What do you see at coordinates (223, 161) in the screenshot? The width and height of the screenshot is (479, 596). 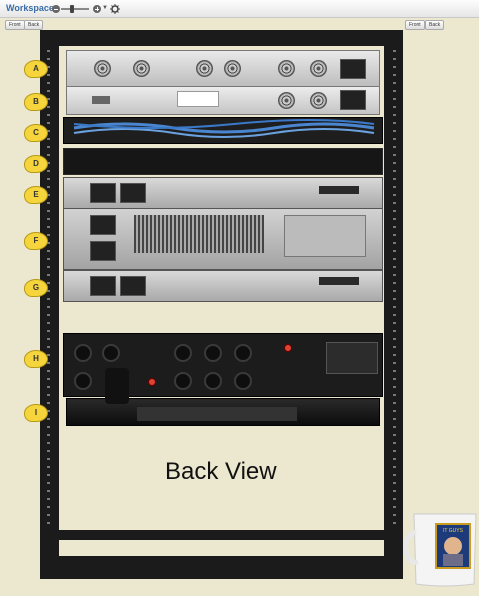 I see `rack-device-d-blank-panel` at bounding box center [223, 161].